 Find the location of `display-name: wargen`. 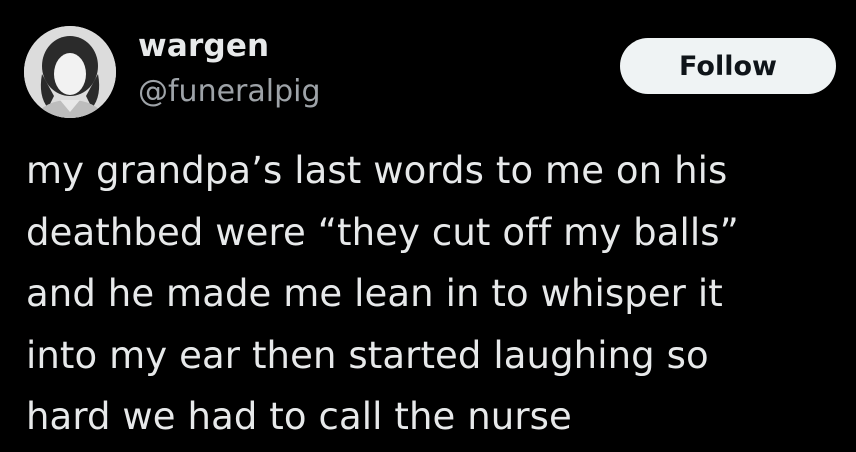

display-name: wargen is located at coordinates (203, 46).